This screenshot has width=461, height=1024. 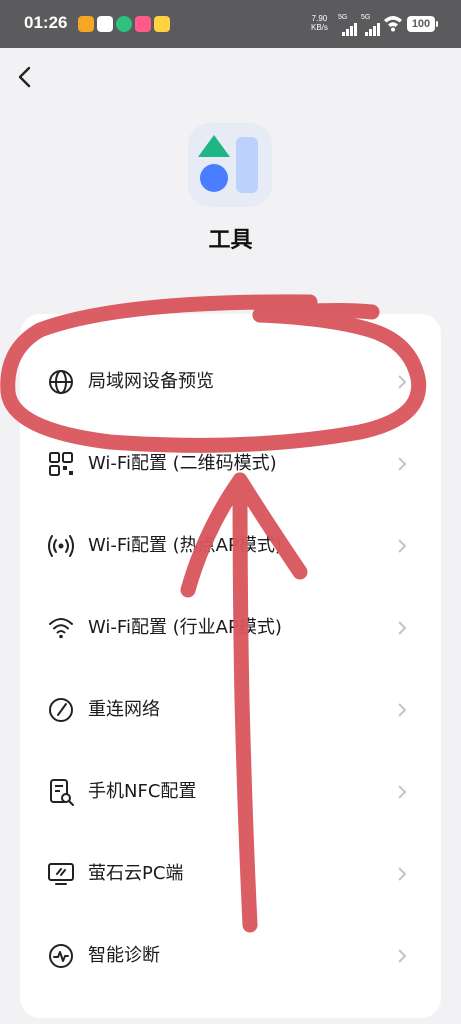 I want to click on menu-item-label: 萤石云PC端, so click(x=136, y=873).